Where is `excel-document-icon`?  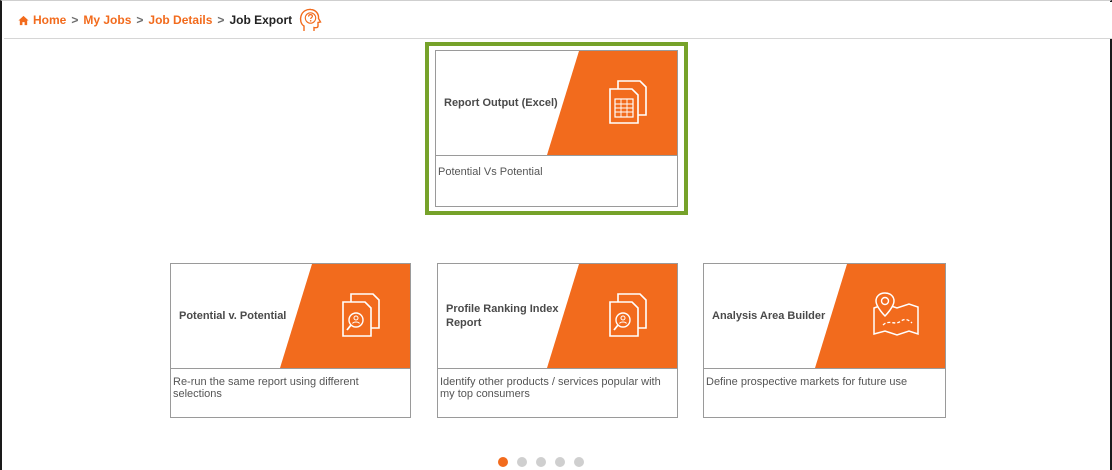 excel-document-icon is located at coordinates (628, 102).